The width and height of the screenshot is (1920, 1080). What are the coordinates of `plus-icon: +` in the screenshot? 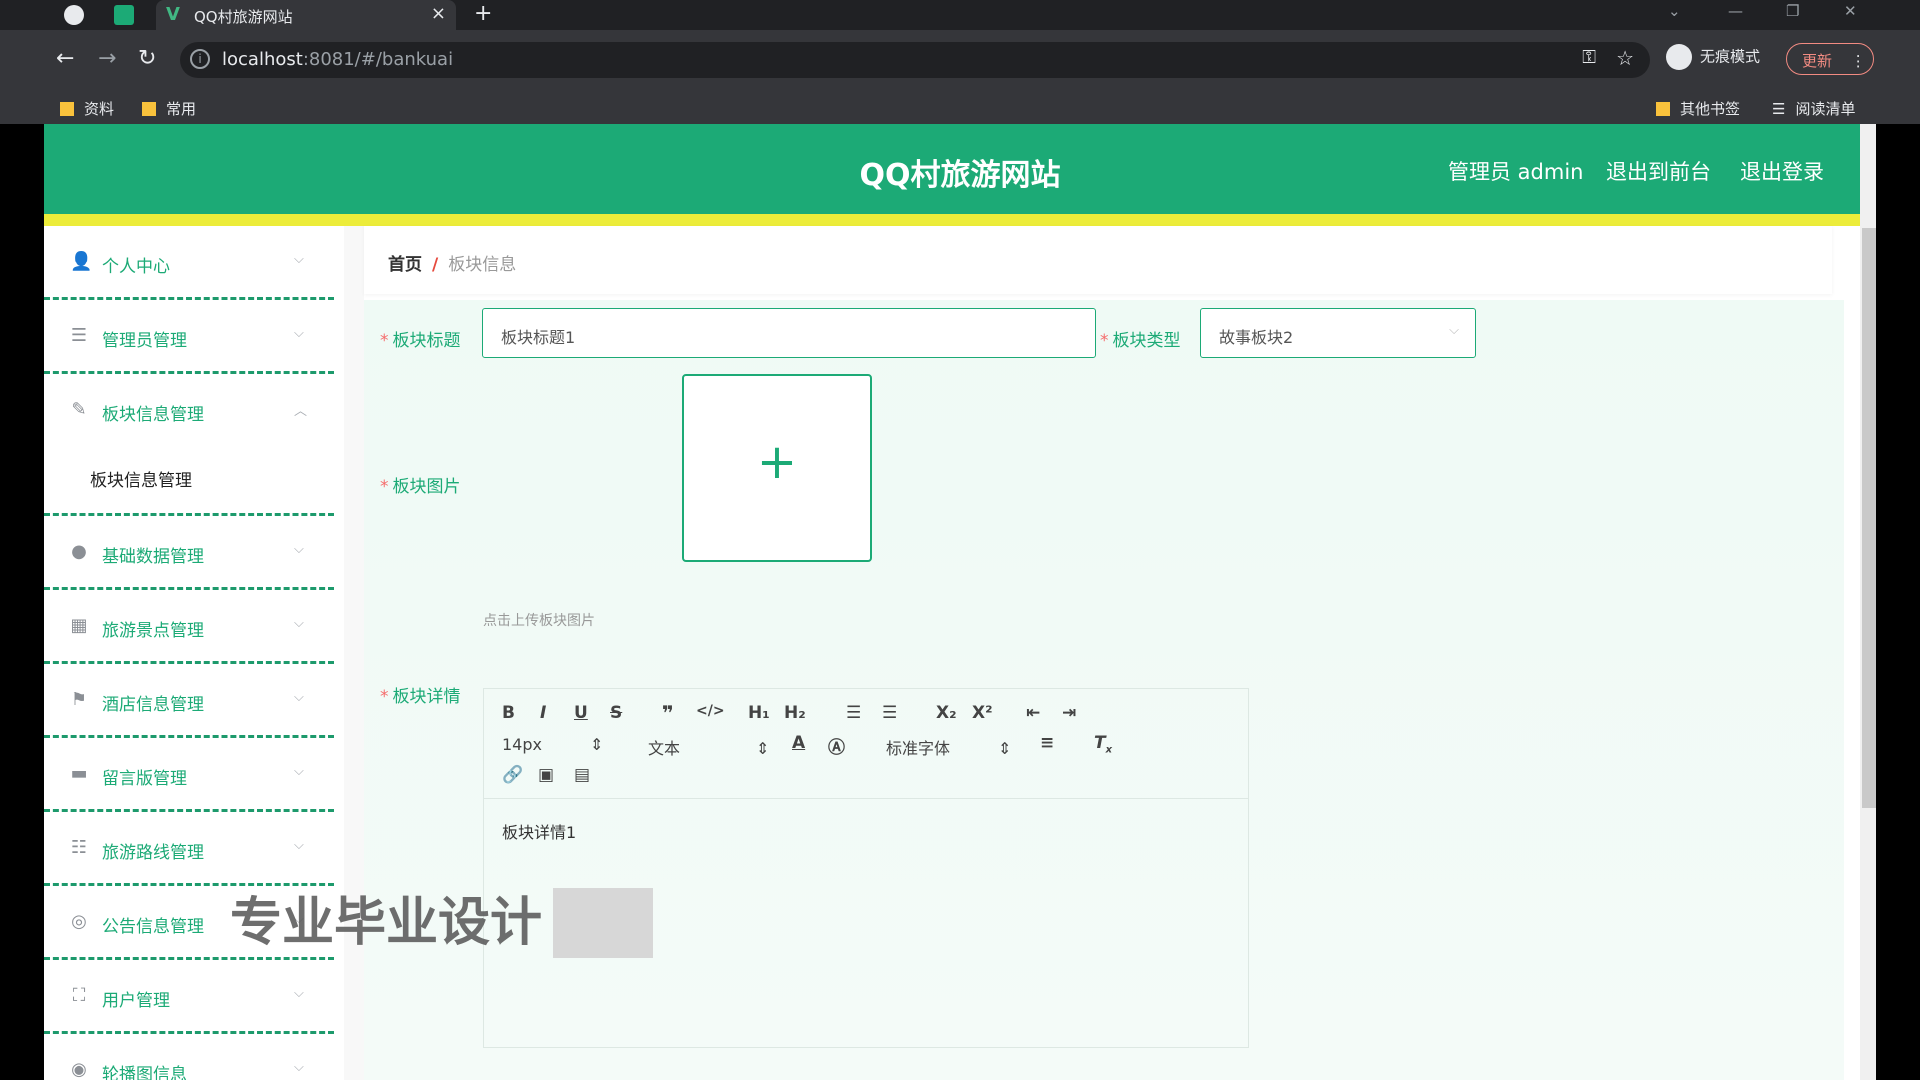 It's located at (777, 462).